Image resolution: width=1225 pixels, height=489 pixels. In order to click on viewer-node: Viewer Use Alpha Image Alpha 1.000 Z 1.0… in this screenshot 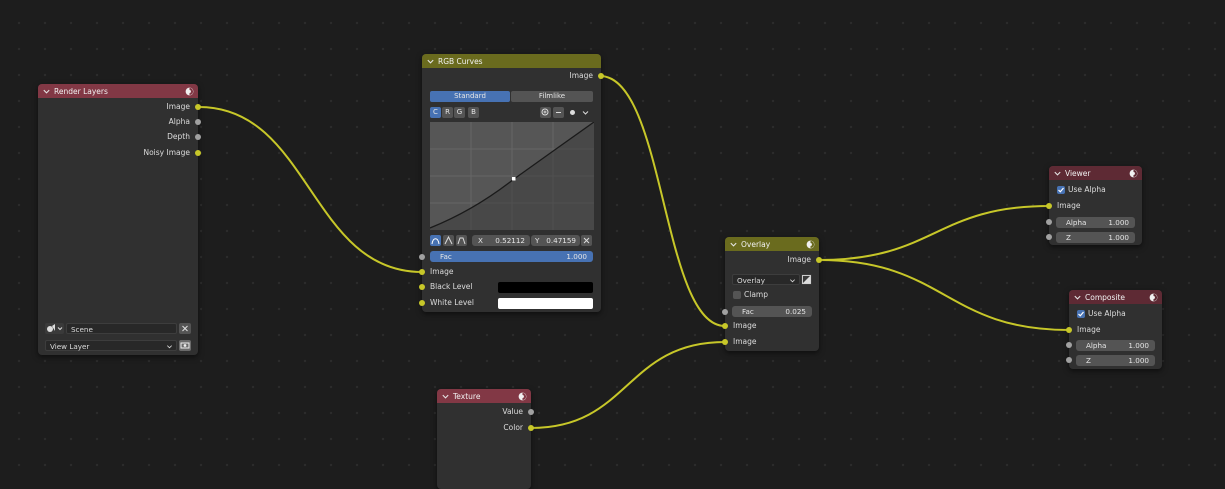, I will do `click(1094, 205)`.